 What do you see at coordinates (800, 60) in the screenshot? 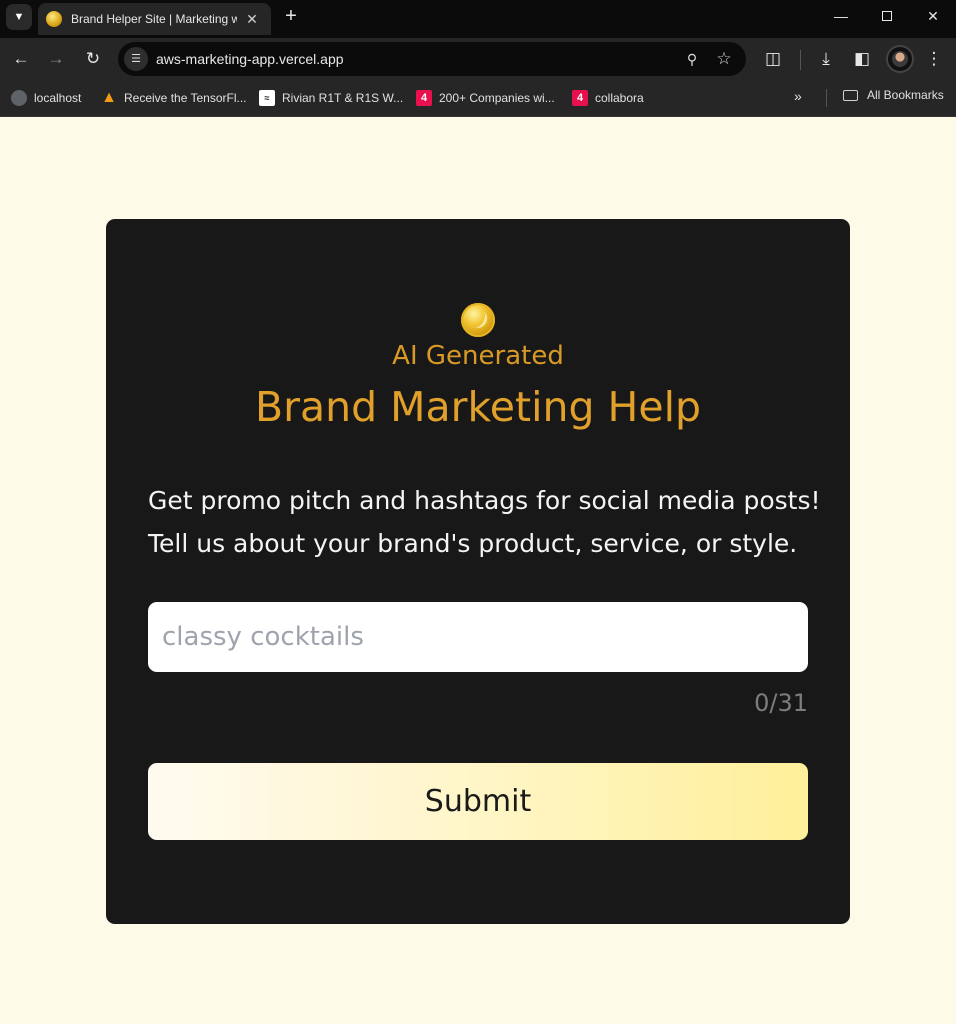
I see `toolbar-divider` at bounding box center [800, 60].